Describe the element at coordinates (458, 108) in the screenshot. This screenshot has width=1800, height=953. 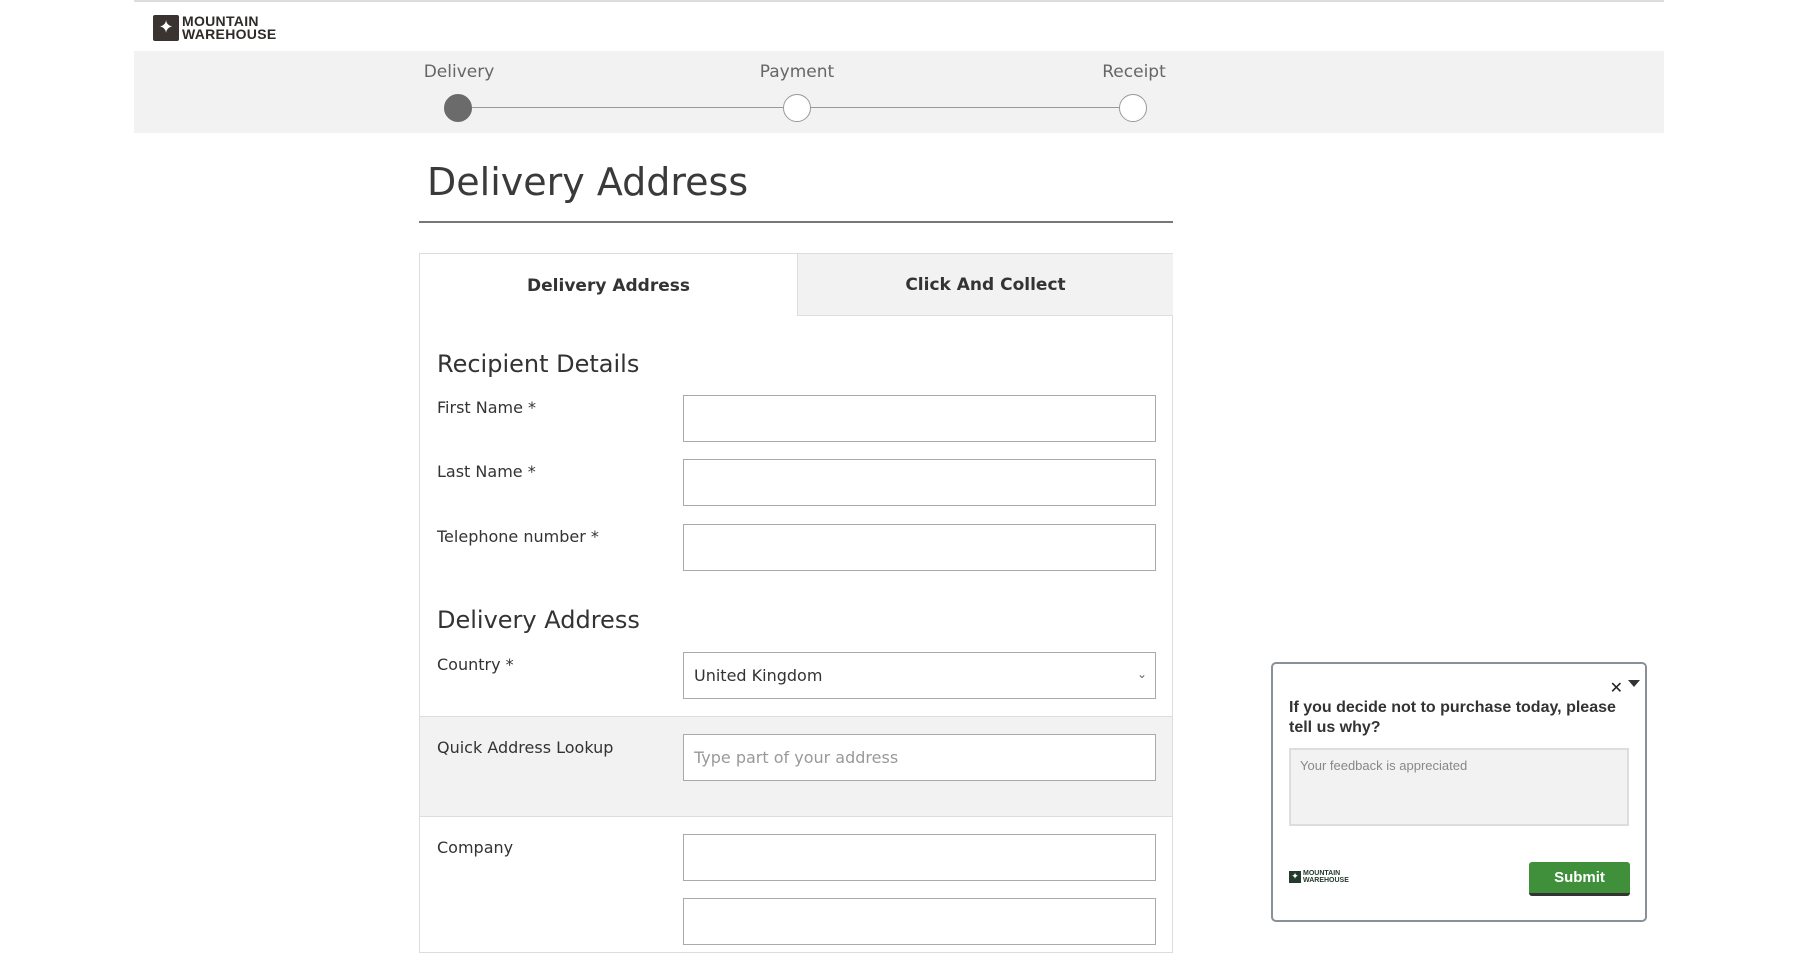
I see `step-delivery-dot` at that location.